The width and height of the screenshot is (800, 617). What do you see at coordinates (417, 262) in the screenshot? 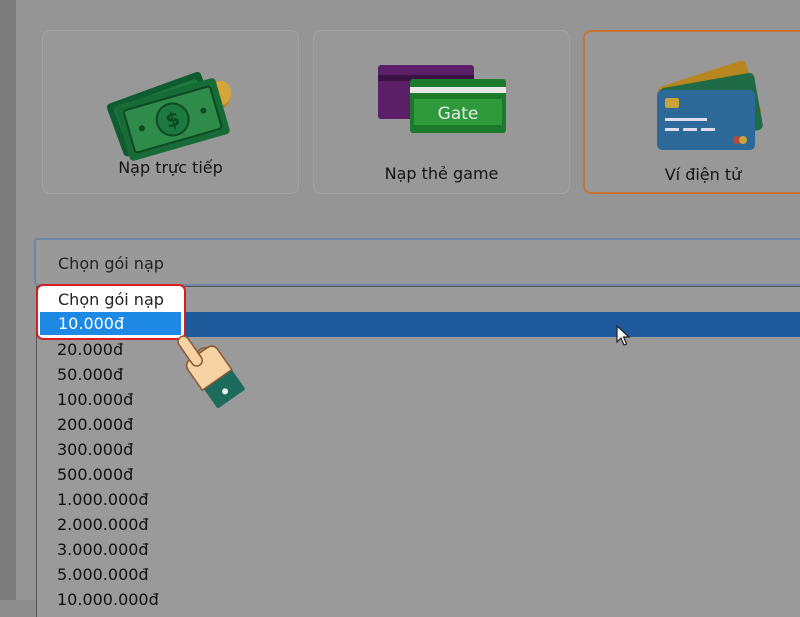
I see `package-select: Chọn gói nạp` at bounding box center [417, 262].